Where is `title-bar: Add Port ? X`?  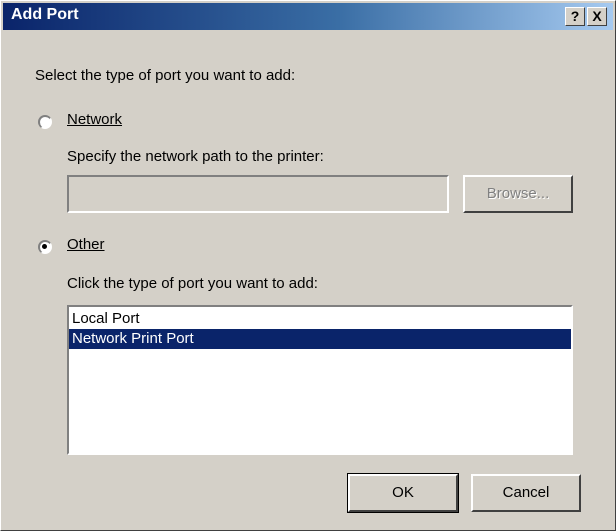 title-bar: Add Port ? X is located at coordinates (308, 16).